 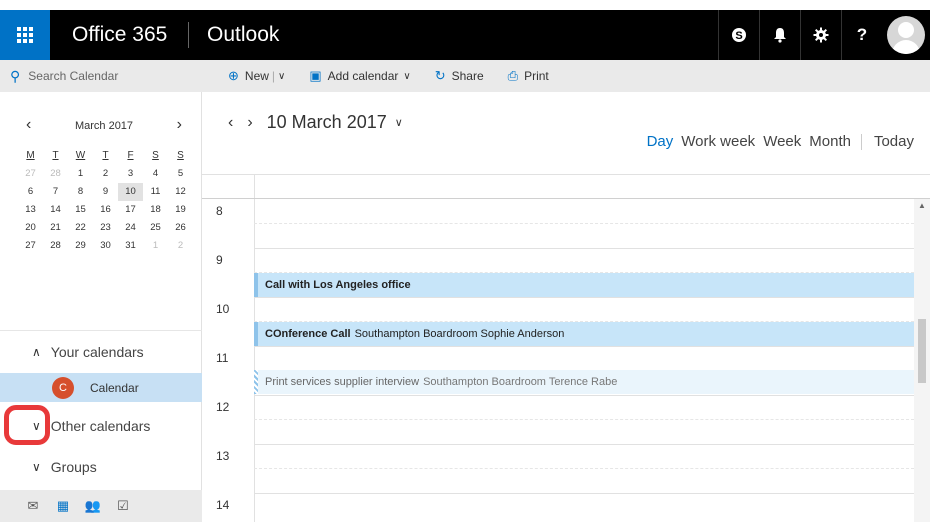 I want to click on today-button: Today, so click(x=894, y=141).